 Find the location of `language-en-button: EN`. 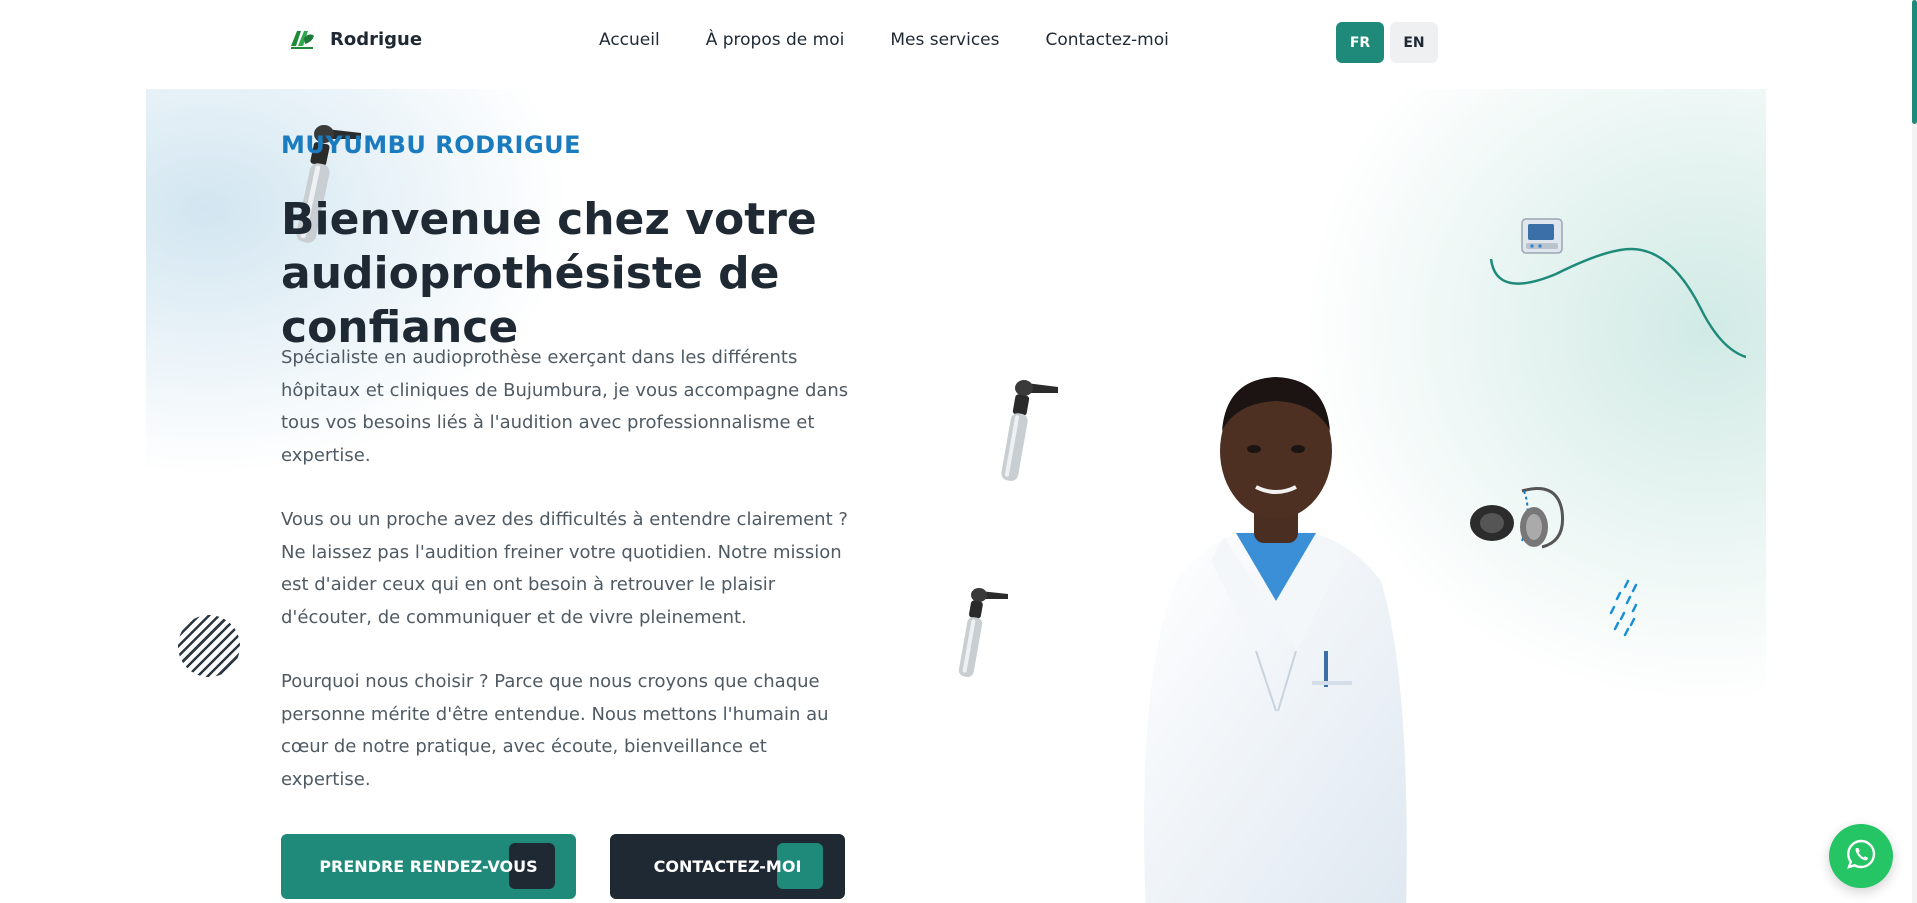

language-en-button: EN is located at coordinates (1414, 42).